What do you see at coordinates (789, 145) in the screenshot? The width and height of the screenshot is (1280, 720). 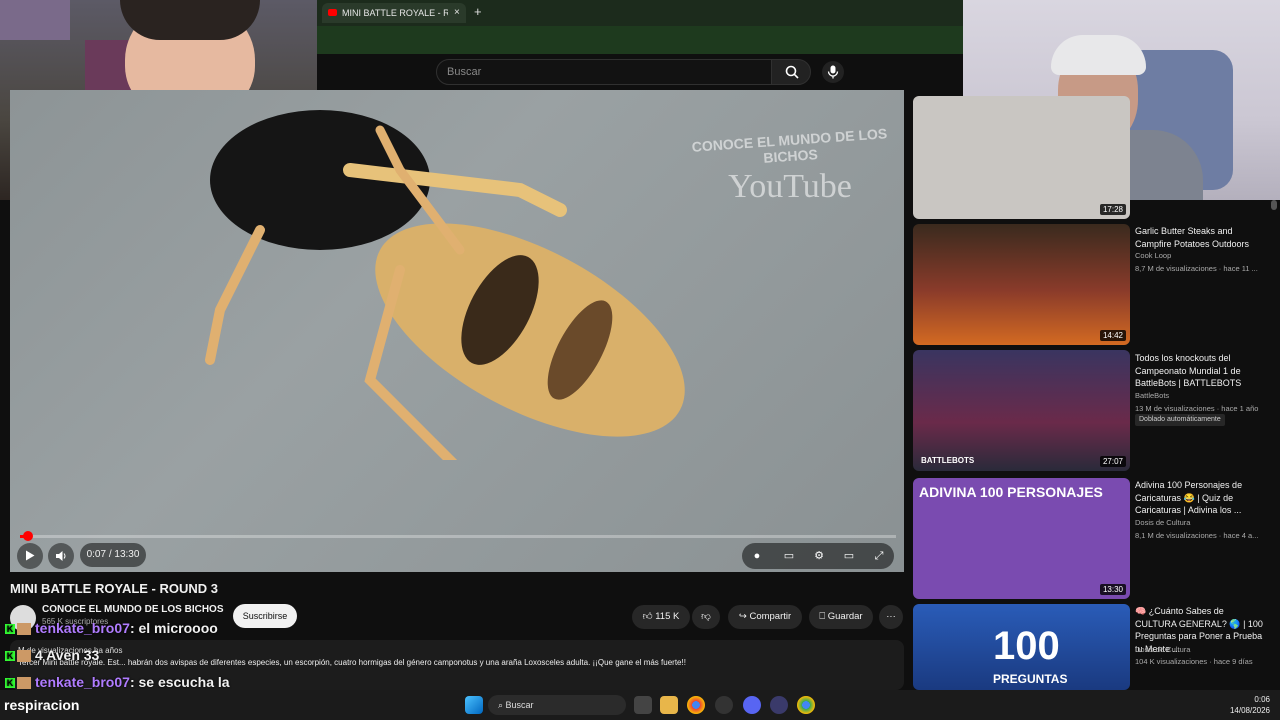 I see `watermark-channel-text: CONOCE EL MUNDO DE LOS BICHOS` at bounding box center [789, 145].